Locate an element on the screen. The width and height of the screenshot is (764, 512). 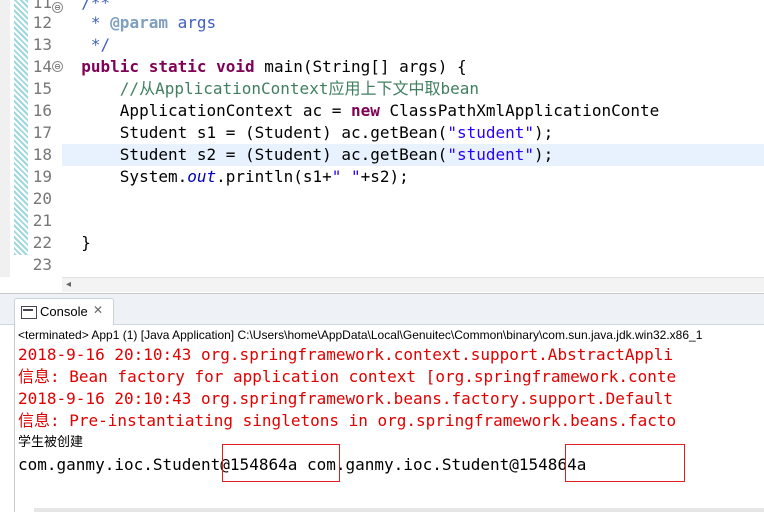
line-number: 19 is located at coordinates (42, 176).